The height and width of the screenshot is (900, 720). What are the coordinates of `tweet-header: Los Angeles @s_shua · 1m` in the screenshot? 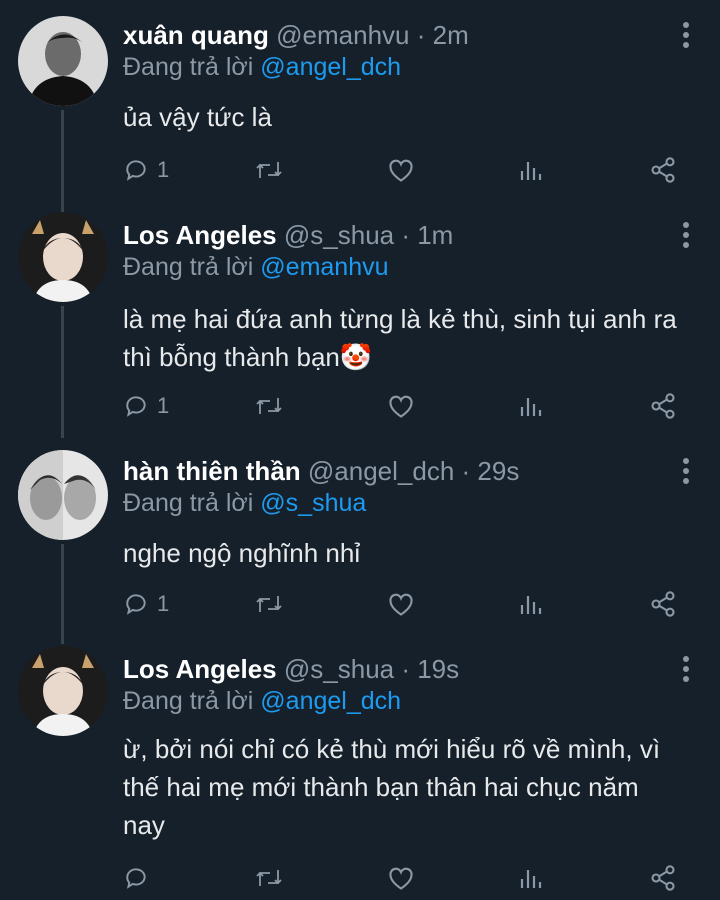 It's located at (288, 235).